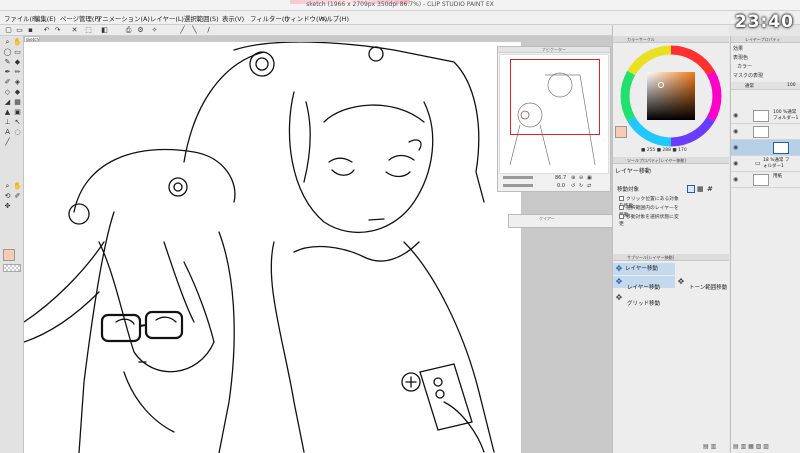 The width and height of the screenshot is (800, 453). What do you see at coordinates (80, 18) in the screenshot?
I see `menu-page: ページ管理(P)` at bounding box center [80, 18].